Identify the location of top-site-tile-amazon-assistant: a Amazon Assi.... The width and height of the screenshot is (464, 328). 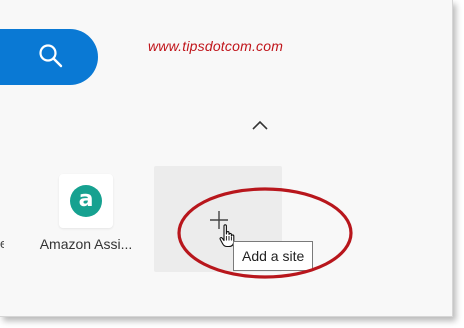
(86, 218).